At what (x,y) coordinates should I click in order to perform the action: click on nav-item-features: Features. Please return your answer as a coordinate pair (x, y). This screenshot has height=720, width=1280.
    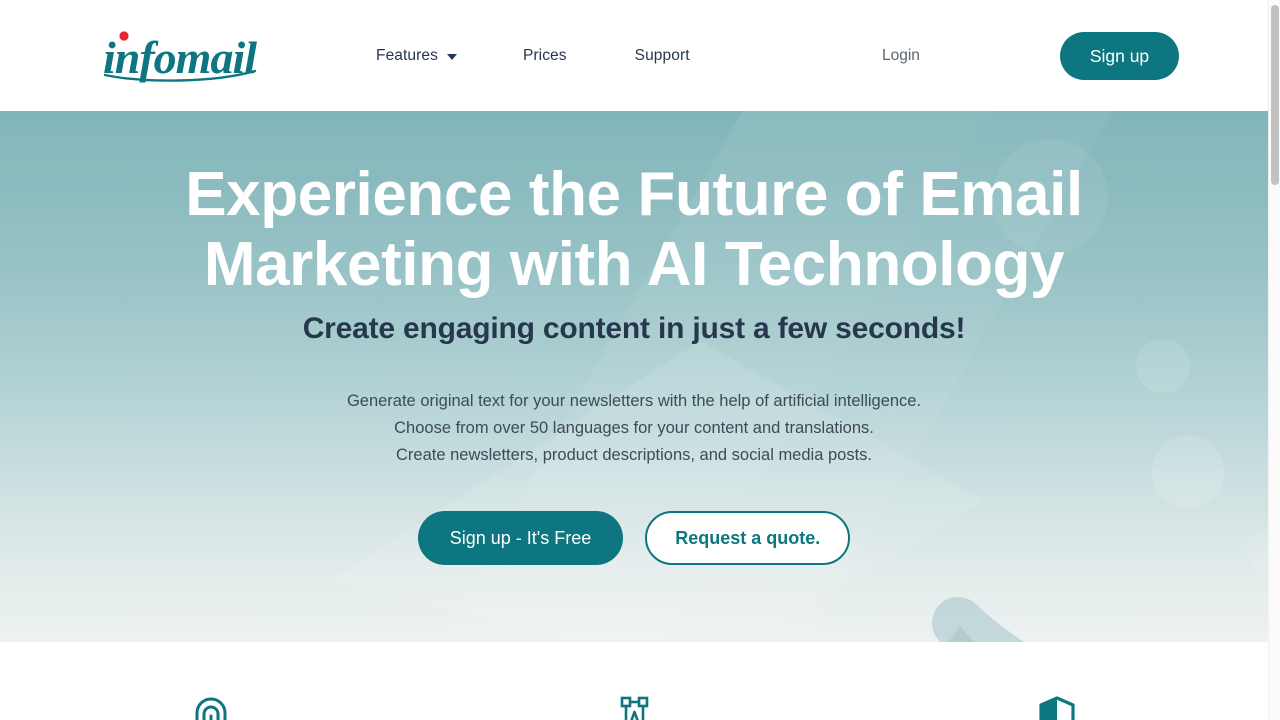
    Looking at the image, I should click on (416, 56).